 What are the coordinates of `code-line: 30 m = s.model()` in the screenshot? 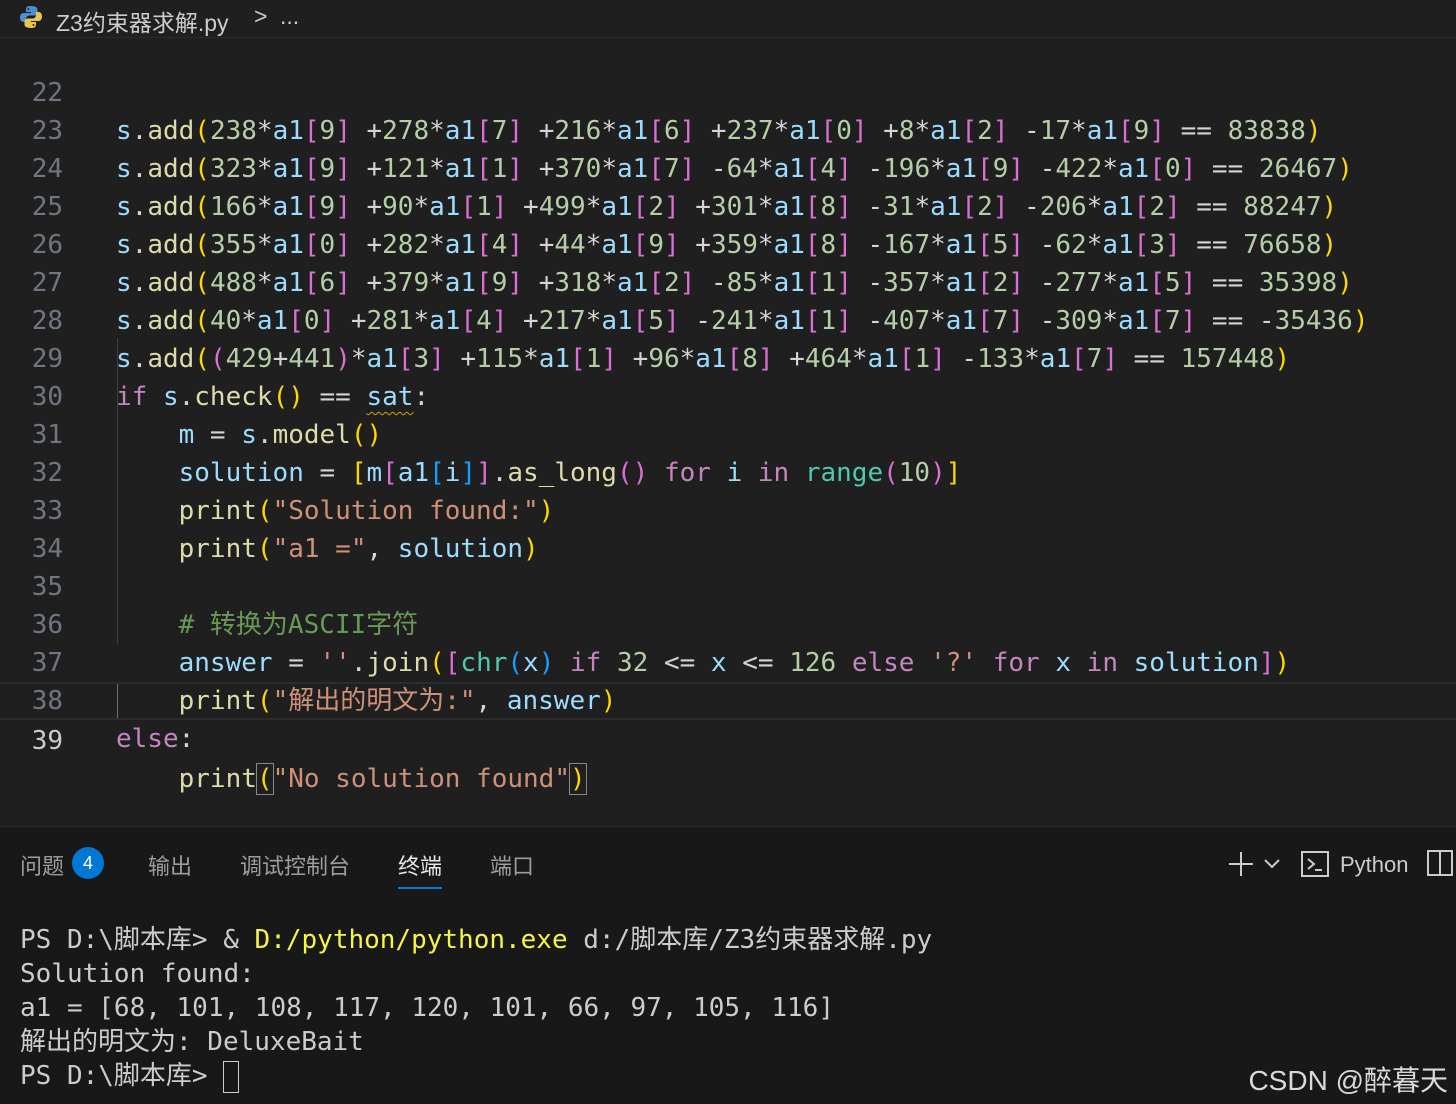 It's located at (728, 395).